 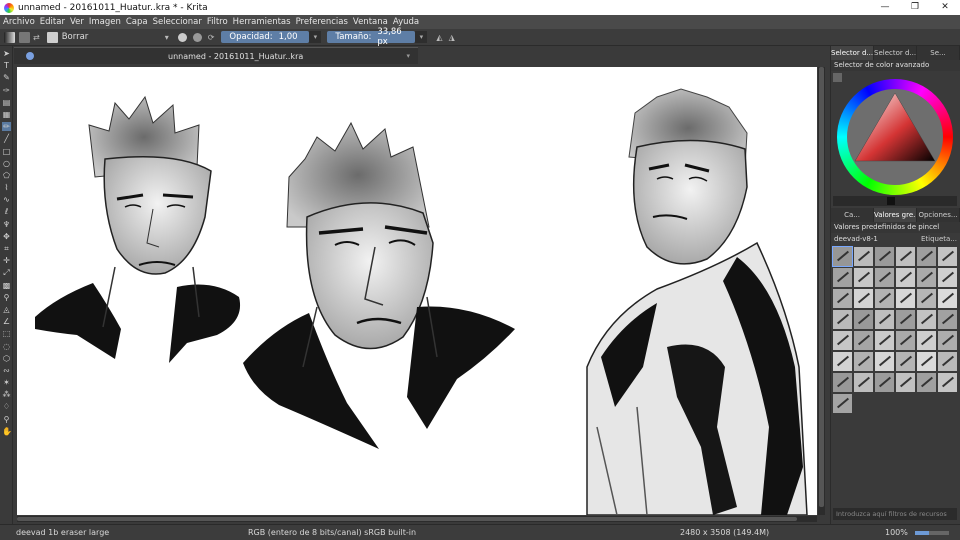 What do you see at coordinates (885, 7) in the screenshot?
I see `minimize-button: —` at bounding box center [885, 7].